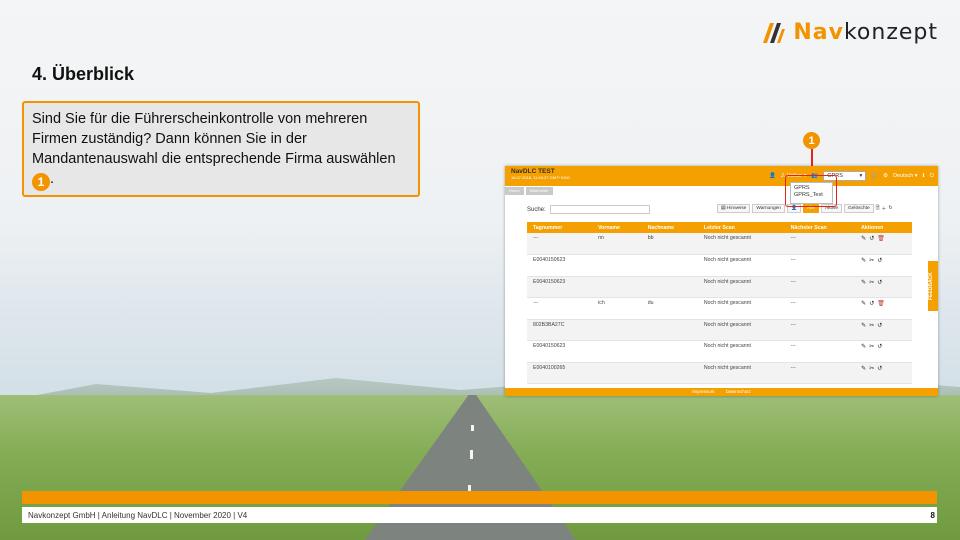  I want to click on cell-firstname: ich, so click(617, 308).